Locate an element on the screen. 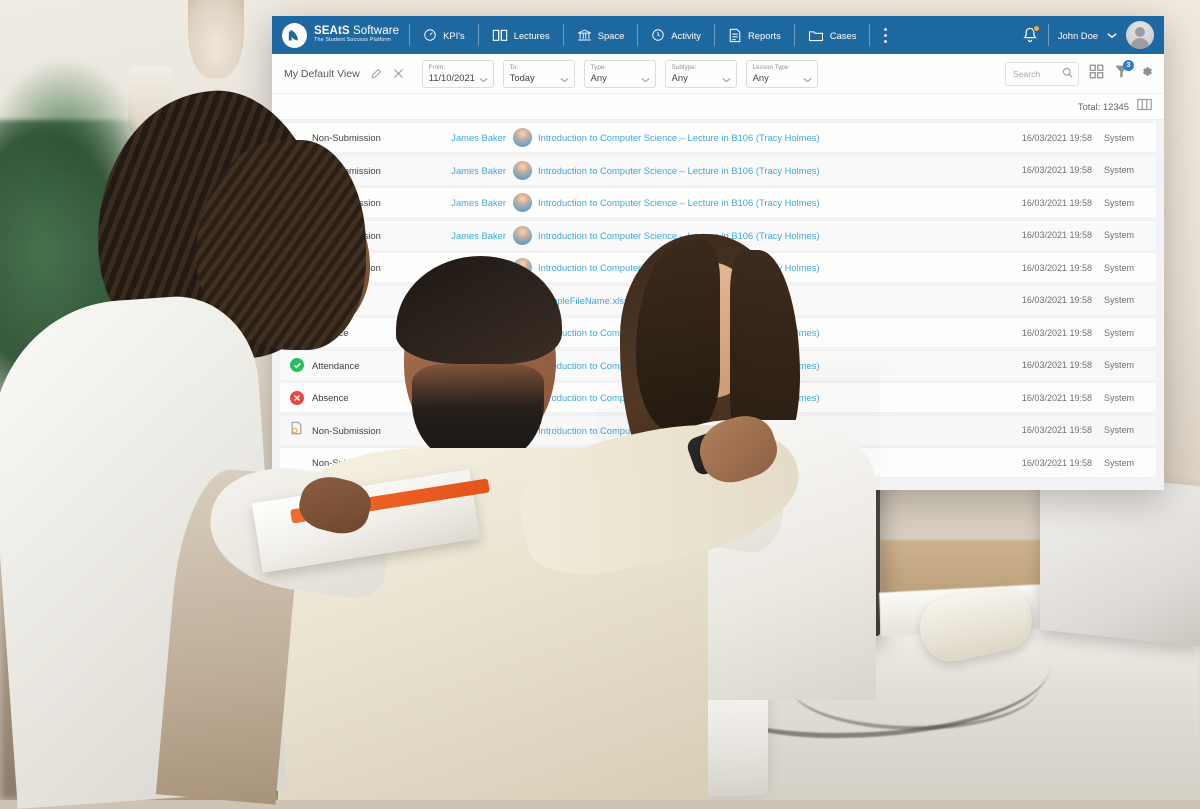  nav-label-reports: Reports is located at coordinates (764, 35).